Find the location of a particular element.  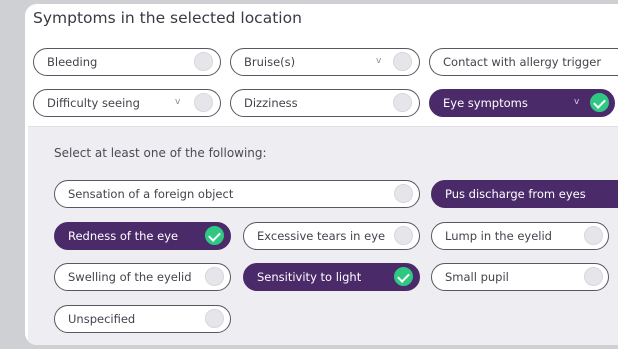

option-chip-excessive-tears-in-eye: Excessive tears in eye is located at coordinates (331, 236).